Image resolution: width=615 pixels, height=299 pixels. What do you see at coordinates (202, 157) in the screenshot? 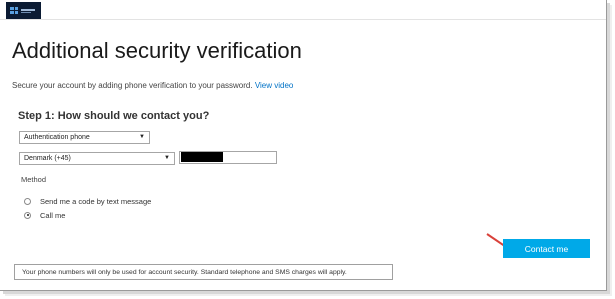
I see `redacted-phone-number` at bounding box center [202, 157].